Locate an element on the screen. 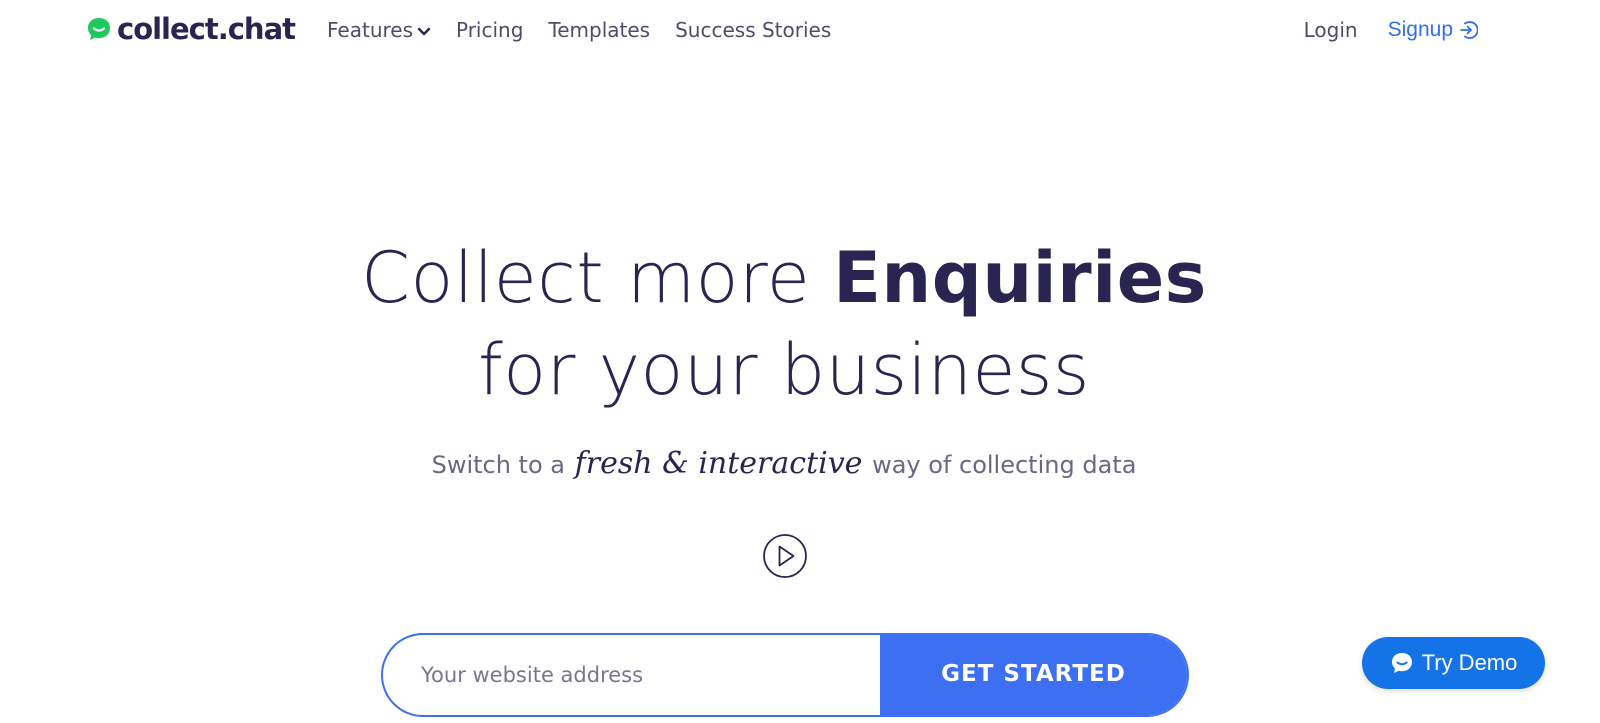  chat-bubble-logo-icon is located at coordinates (99, 29).